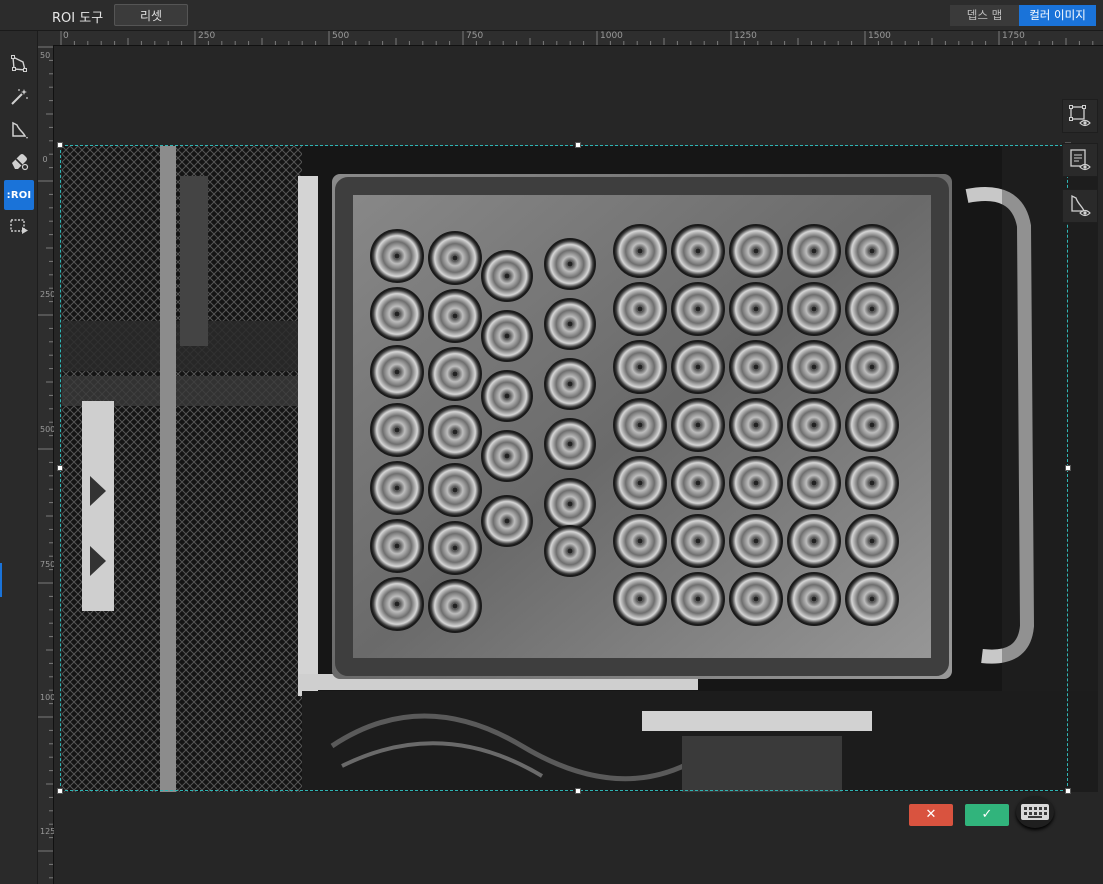 The height and width of the screenshot is (884, 1103). I want to click on roi-tool-button: :ROI, so click(19, 195).